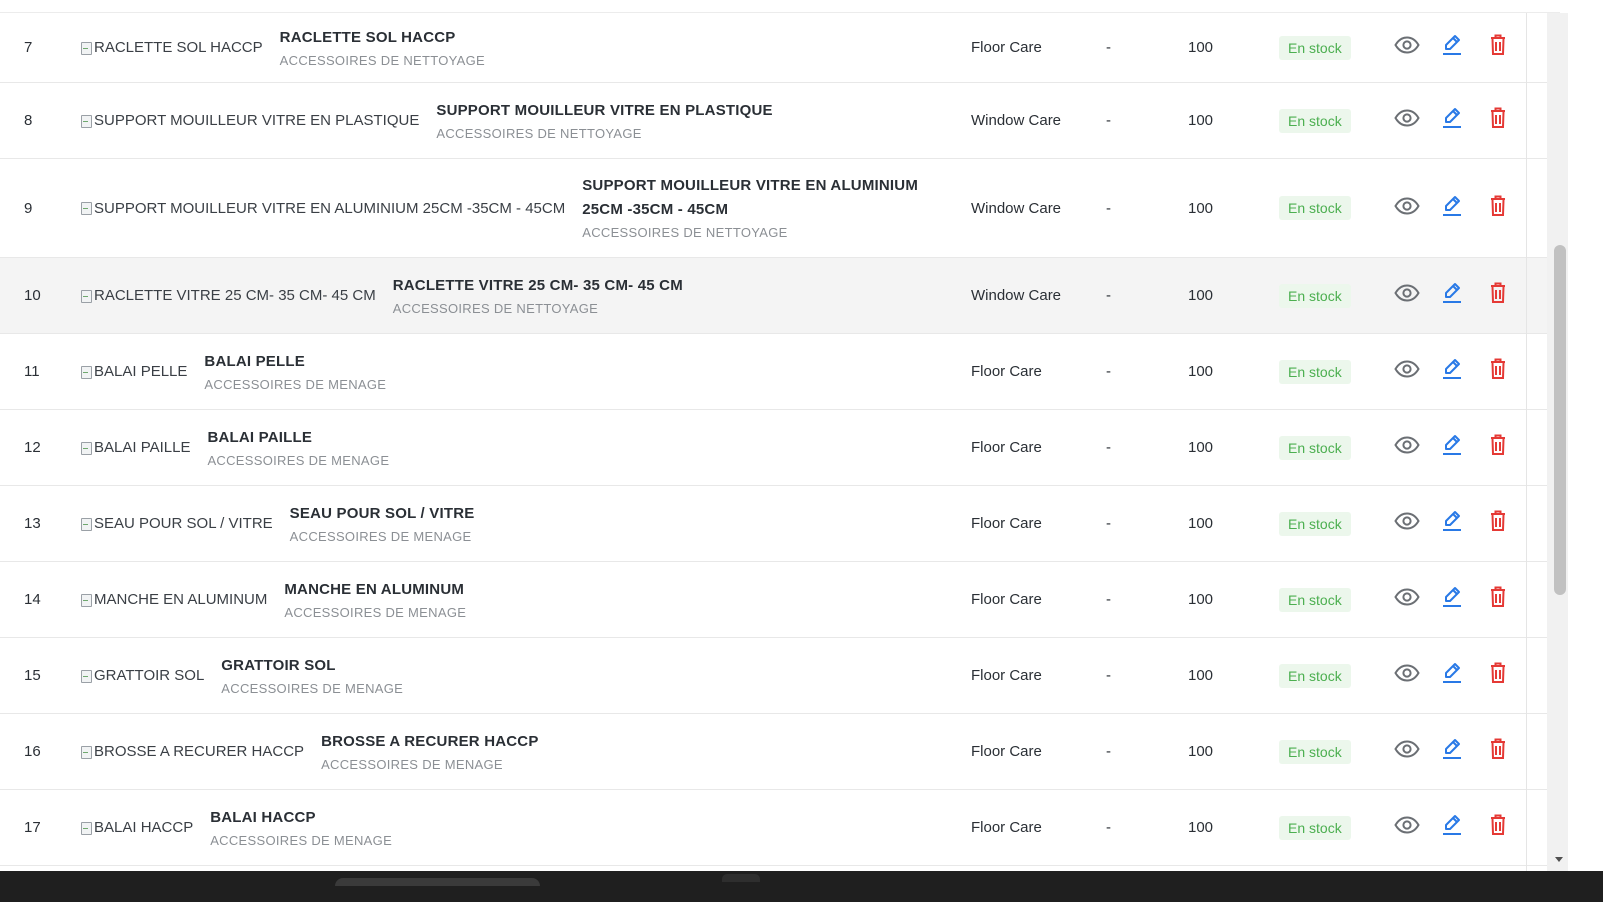 Image resolution: width=1603 pixels, height=902 pixels. I want to click on product-name: BROSSE A RECURER HACCP, so click(429, 741).